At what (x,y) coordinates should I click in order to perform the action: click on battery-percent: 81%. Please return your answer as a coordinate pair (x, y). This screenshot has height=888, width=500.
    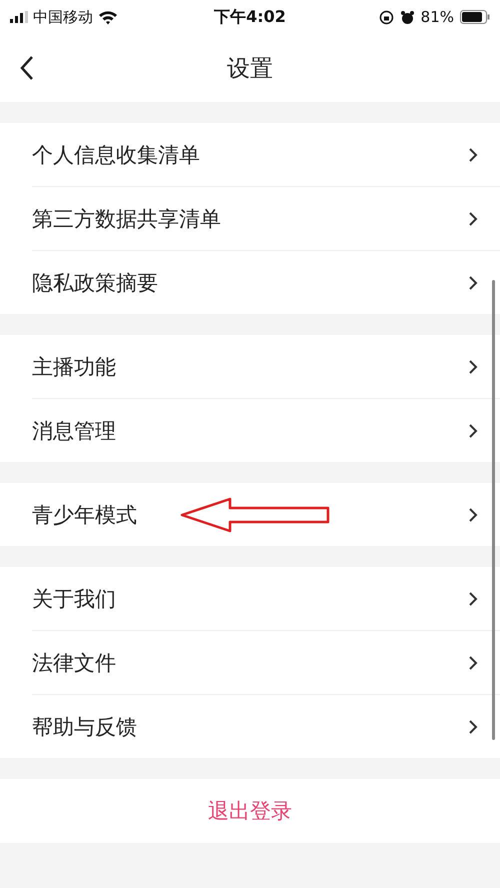
    Looking at the image, I should click on (437, 17).